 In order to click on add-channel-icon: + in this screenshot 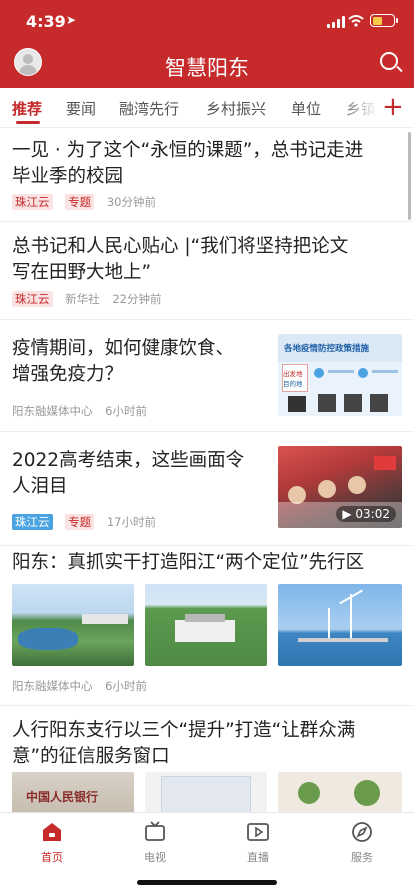, I will do `click(393, 107)`.